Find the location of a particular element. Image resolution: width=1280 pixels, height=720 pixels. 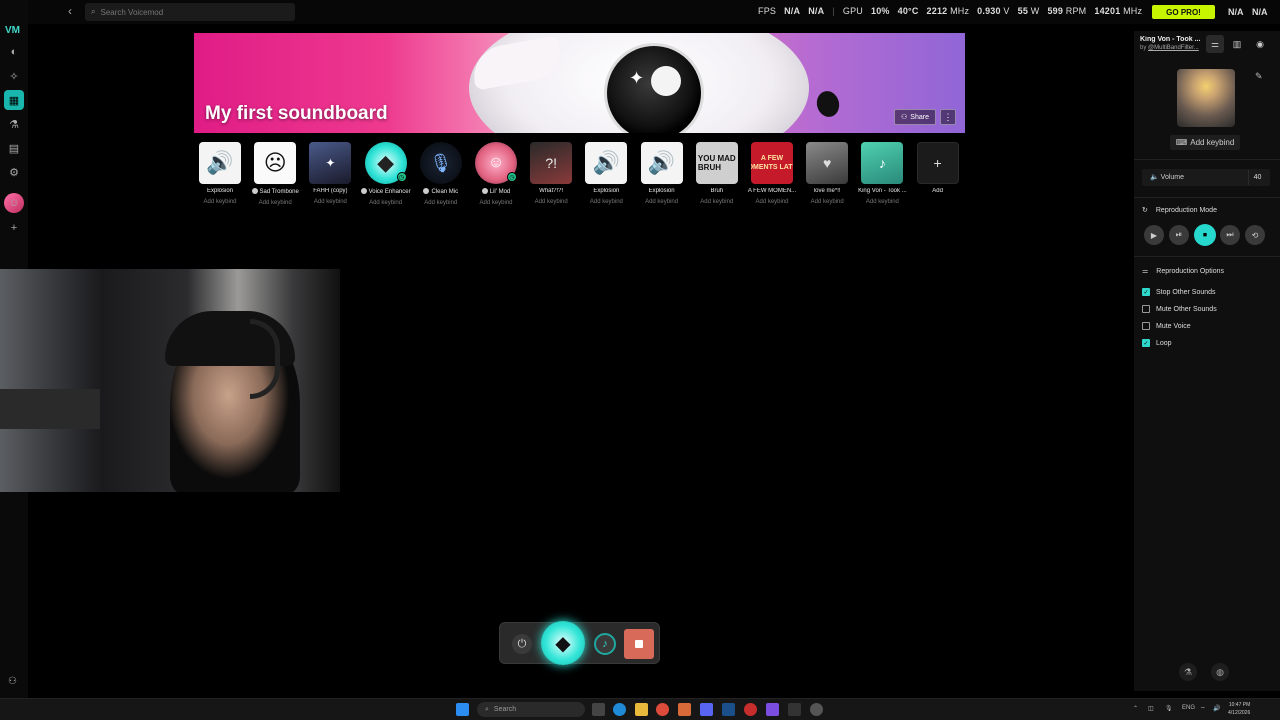

sad-face-icon: ☹ is located at coordinates (275, 163).